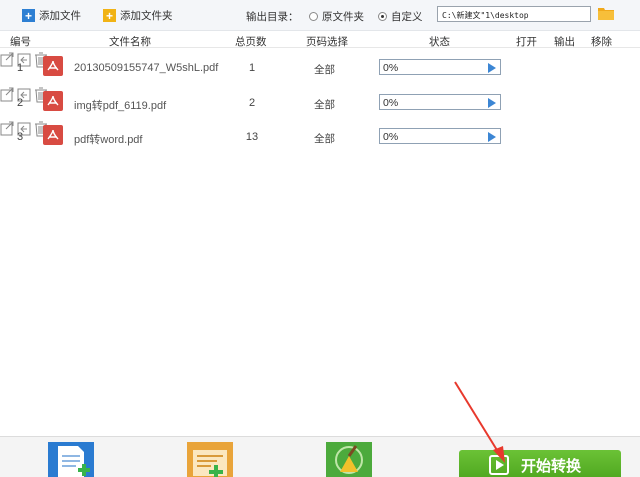  What do you see at coordinates (20, 137) in the screenshot?
I see `row-index: 3` at bounding box center [20, 137].